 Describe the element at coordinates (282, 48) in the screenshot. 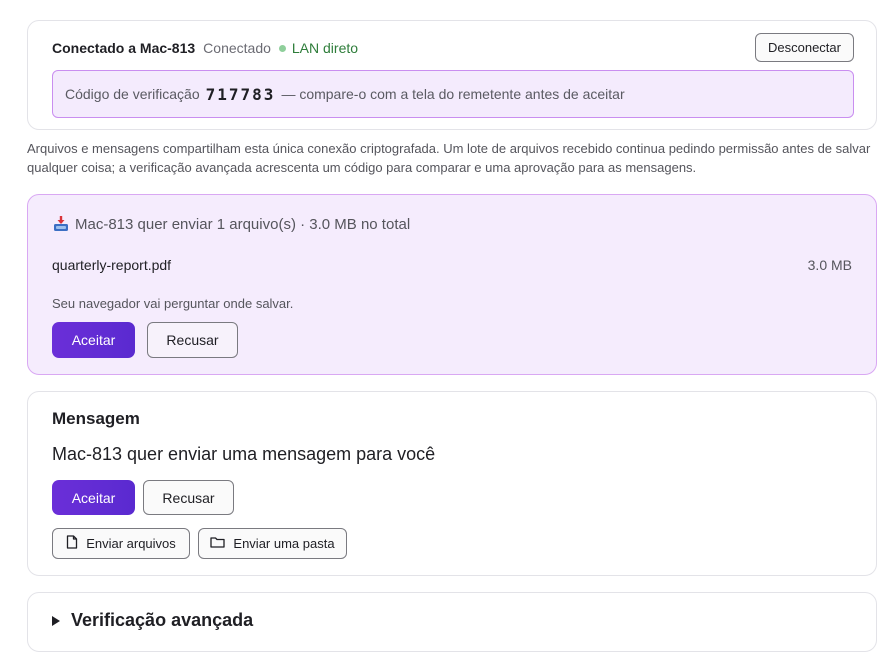

I see `online-dot-icon` at that location.